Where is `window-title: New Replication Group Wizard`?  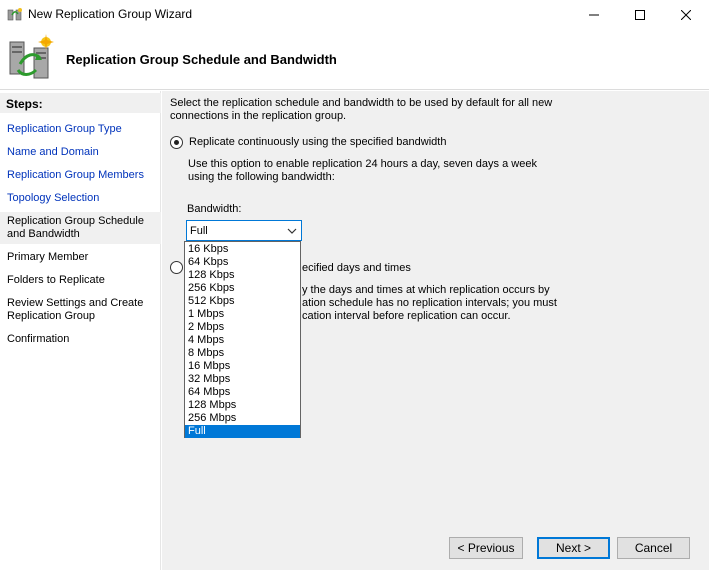 window-title: New Replication Group Wizard is located at coordinates (110, 14).